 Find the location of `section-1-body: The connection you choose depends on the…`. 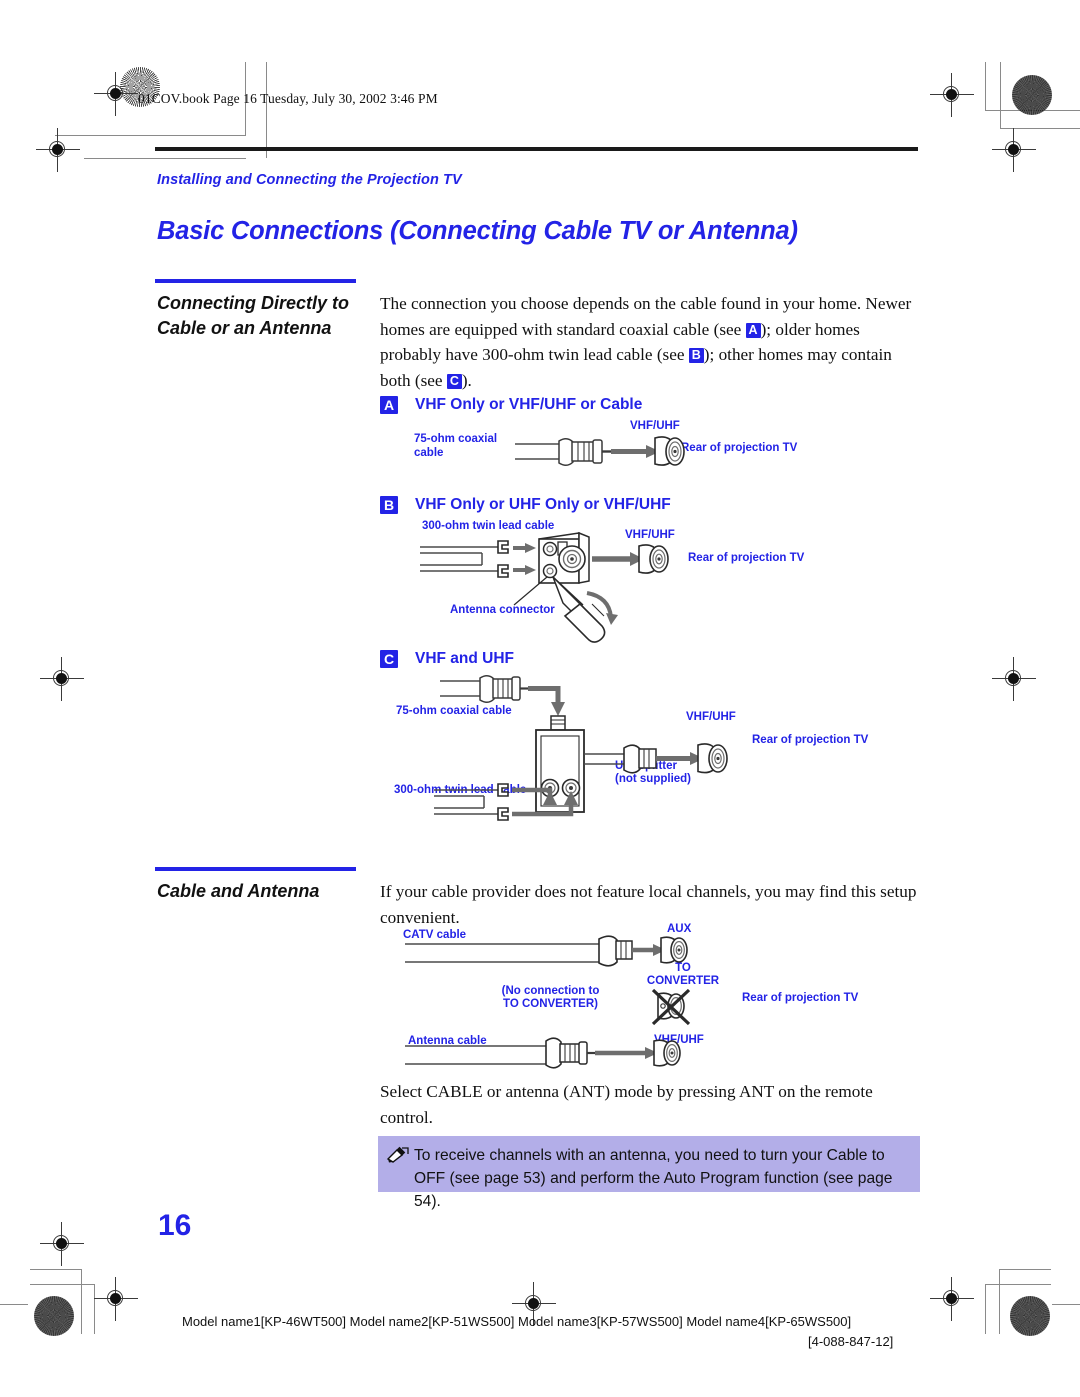

section-1-body: The connection you choose depends on the… is located at coordinates (652, 342).